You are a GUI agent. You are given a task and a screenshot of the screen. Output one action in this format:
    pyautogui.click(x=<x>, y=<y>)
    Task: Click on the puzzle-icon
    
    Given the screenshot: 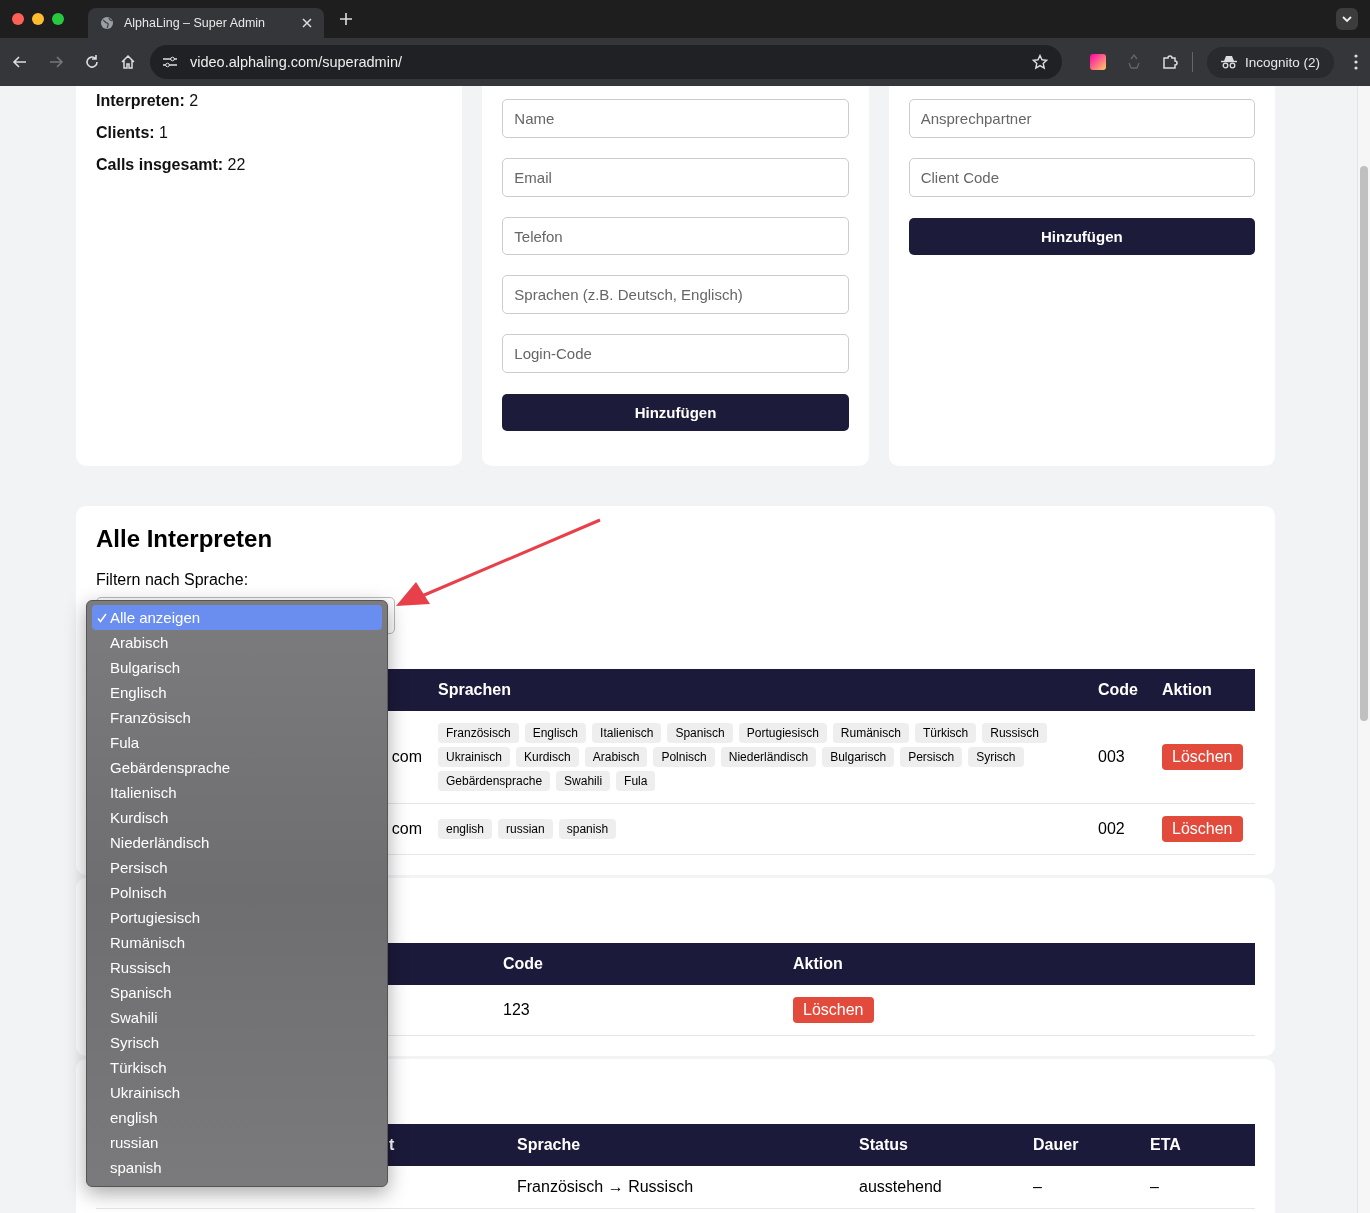 What is the action you would take?
    pyautogui.click(x=1169, y=62)
    